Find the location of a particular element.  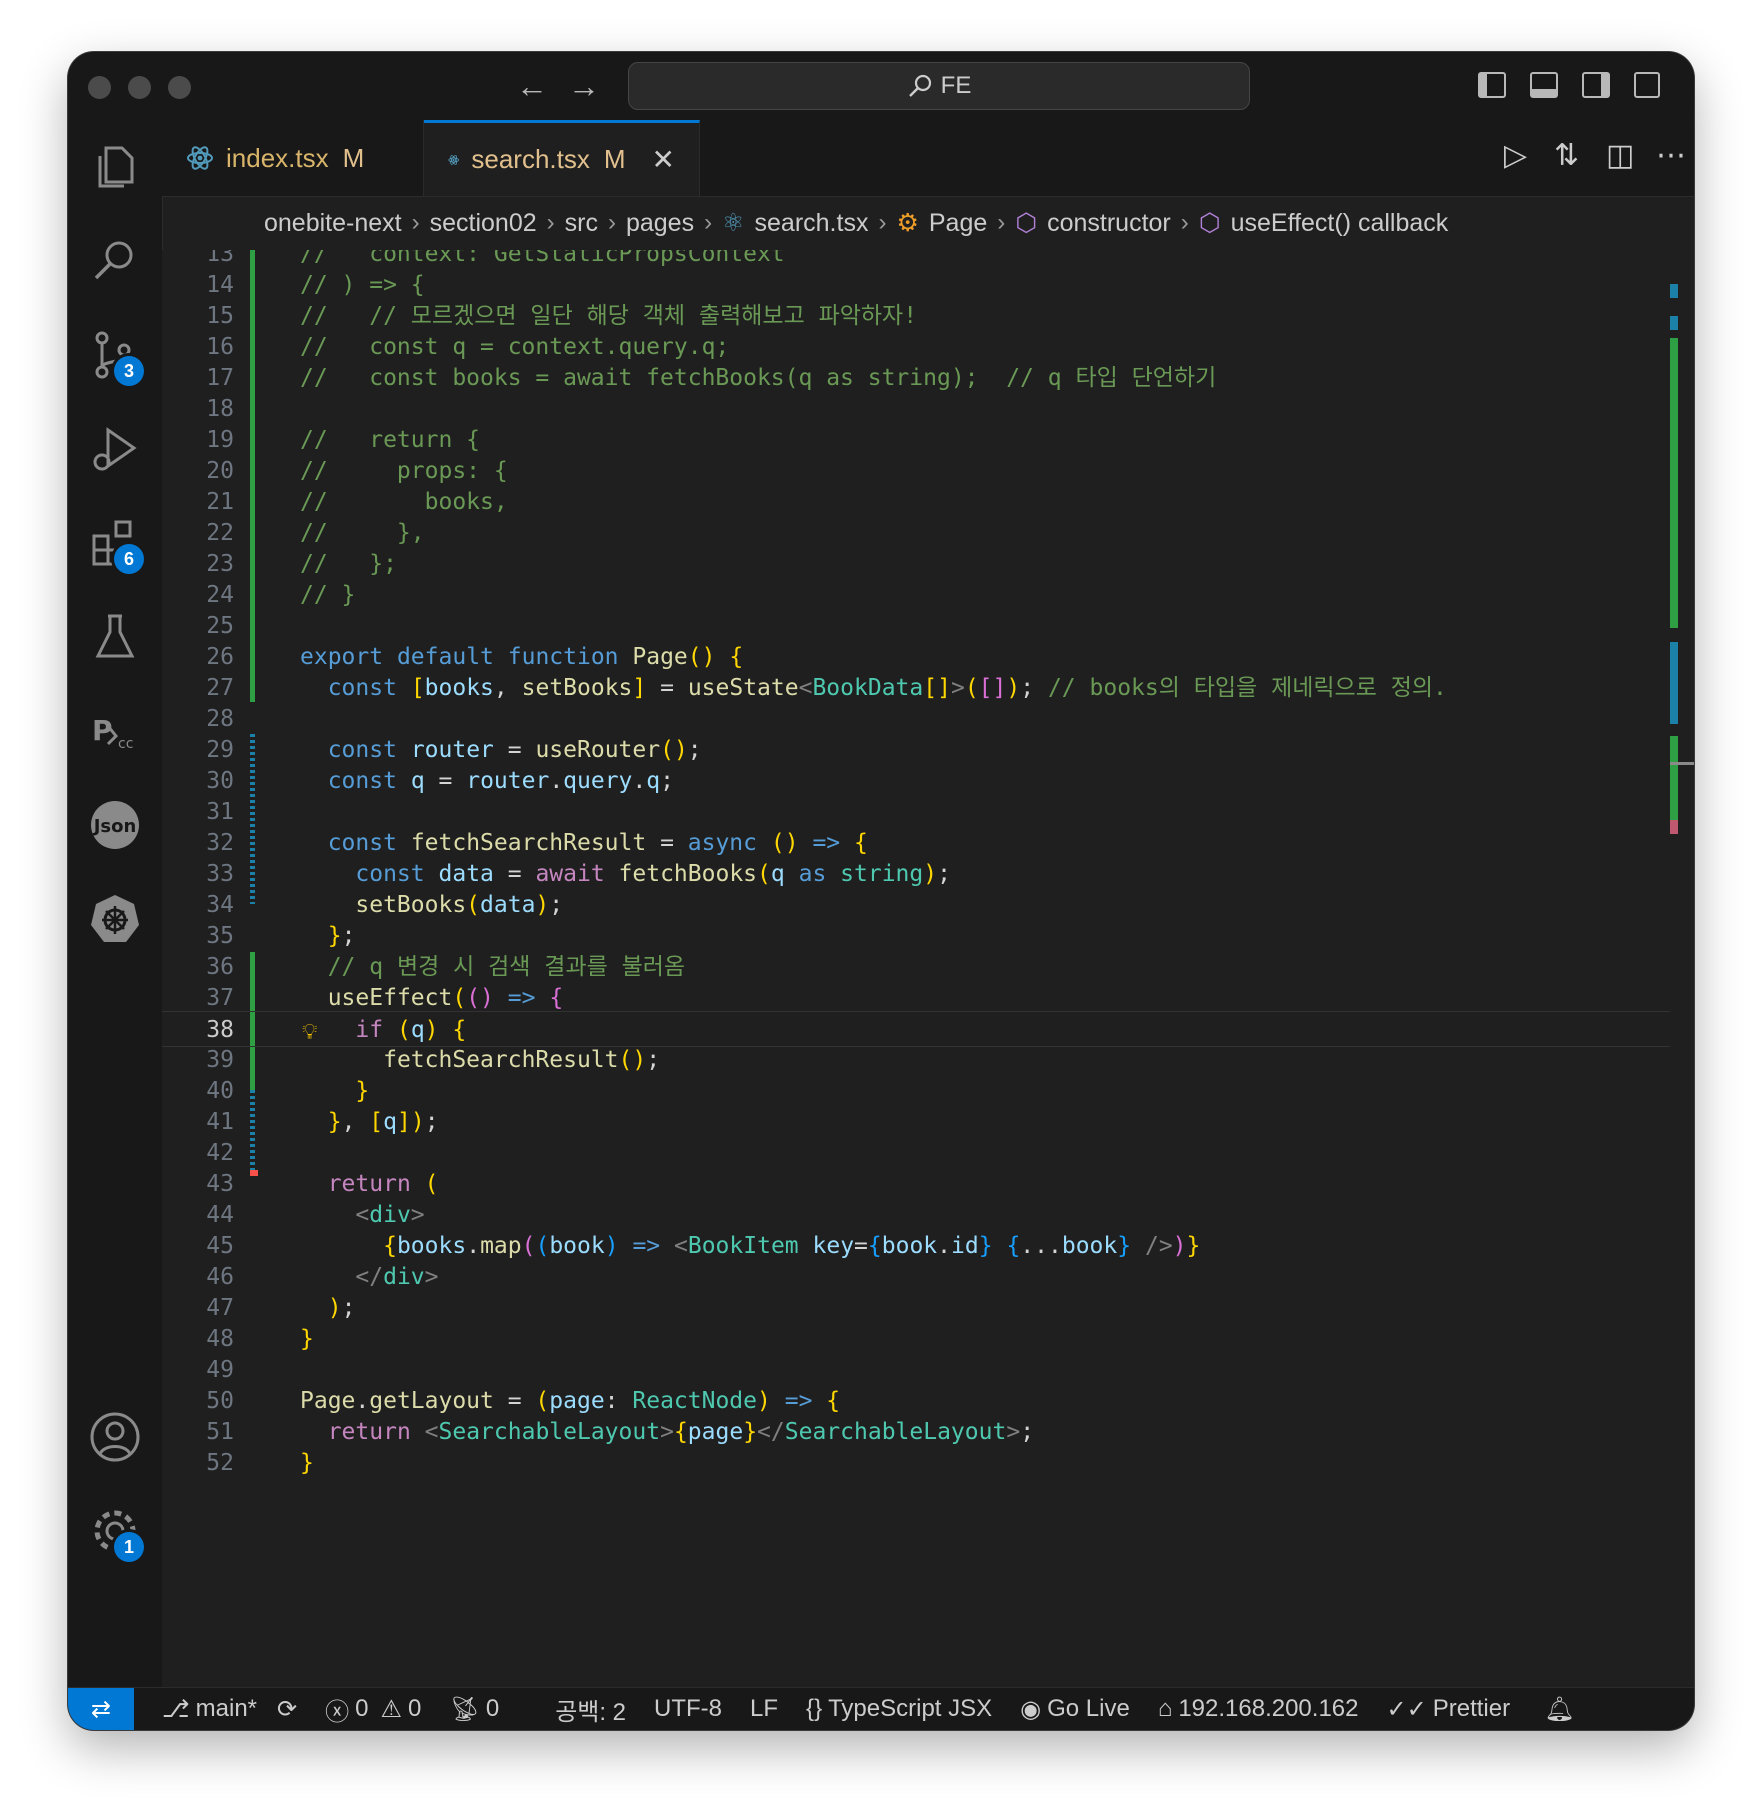

branch-name: main* is located at coordinates (226, 1708).